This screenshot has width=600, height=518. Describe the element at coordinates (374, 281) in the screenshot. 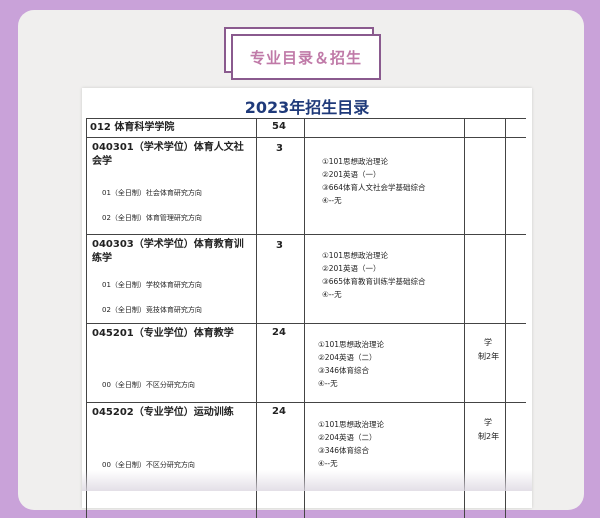

I see `exam-subject: ③665体育教育训练学基础综合` at that location.